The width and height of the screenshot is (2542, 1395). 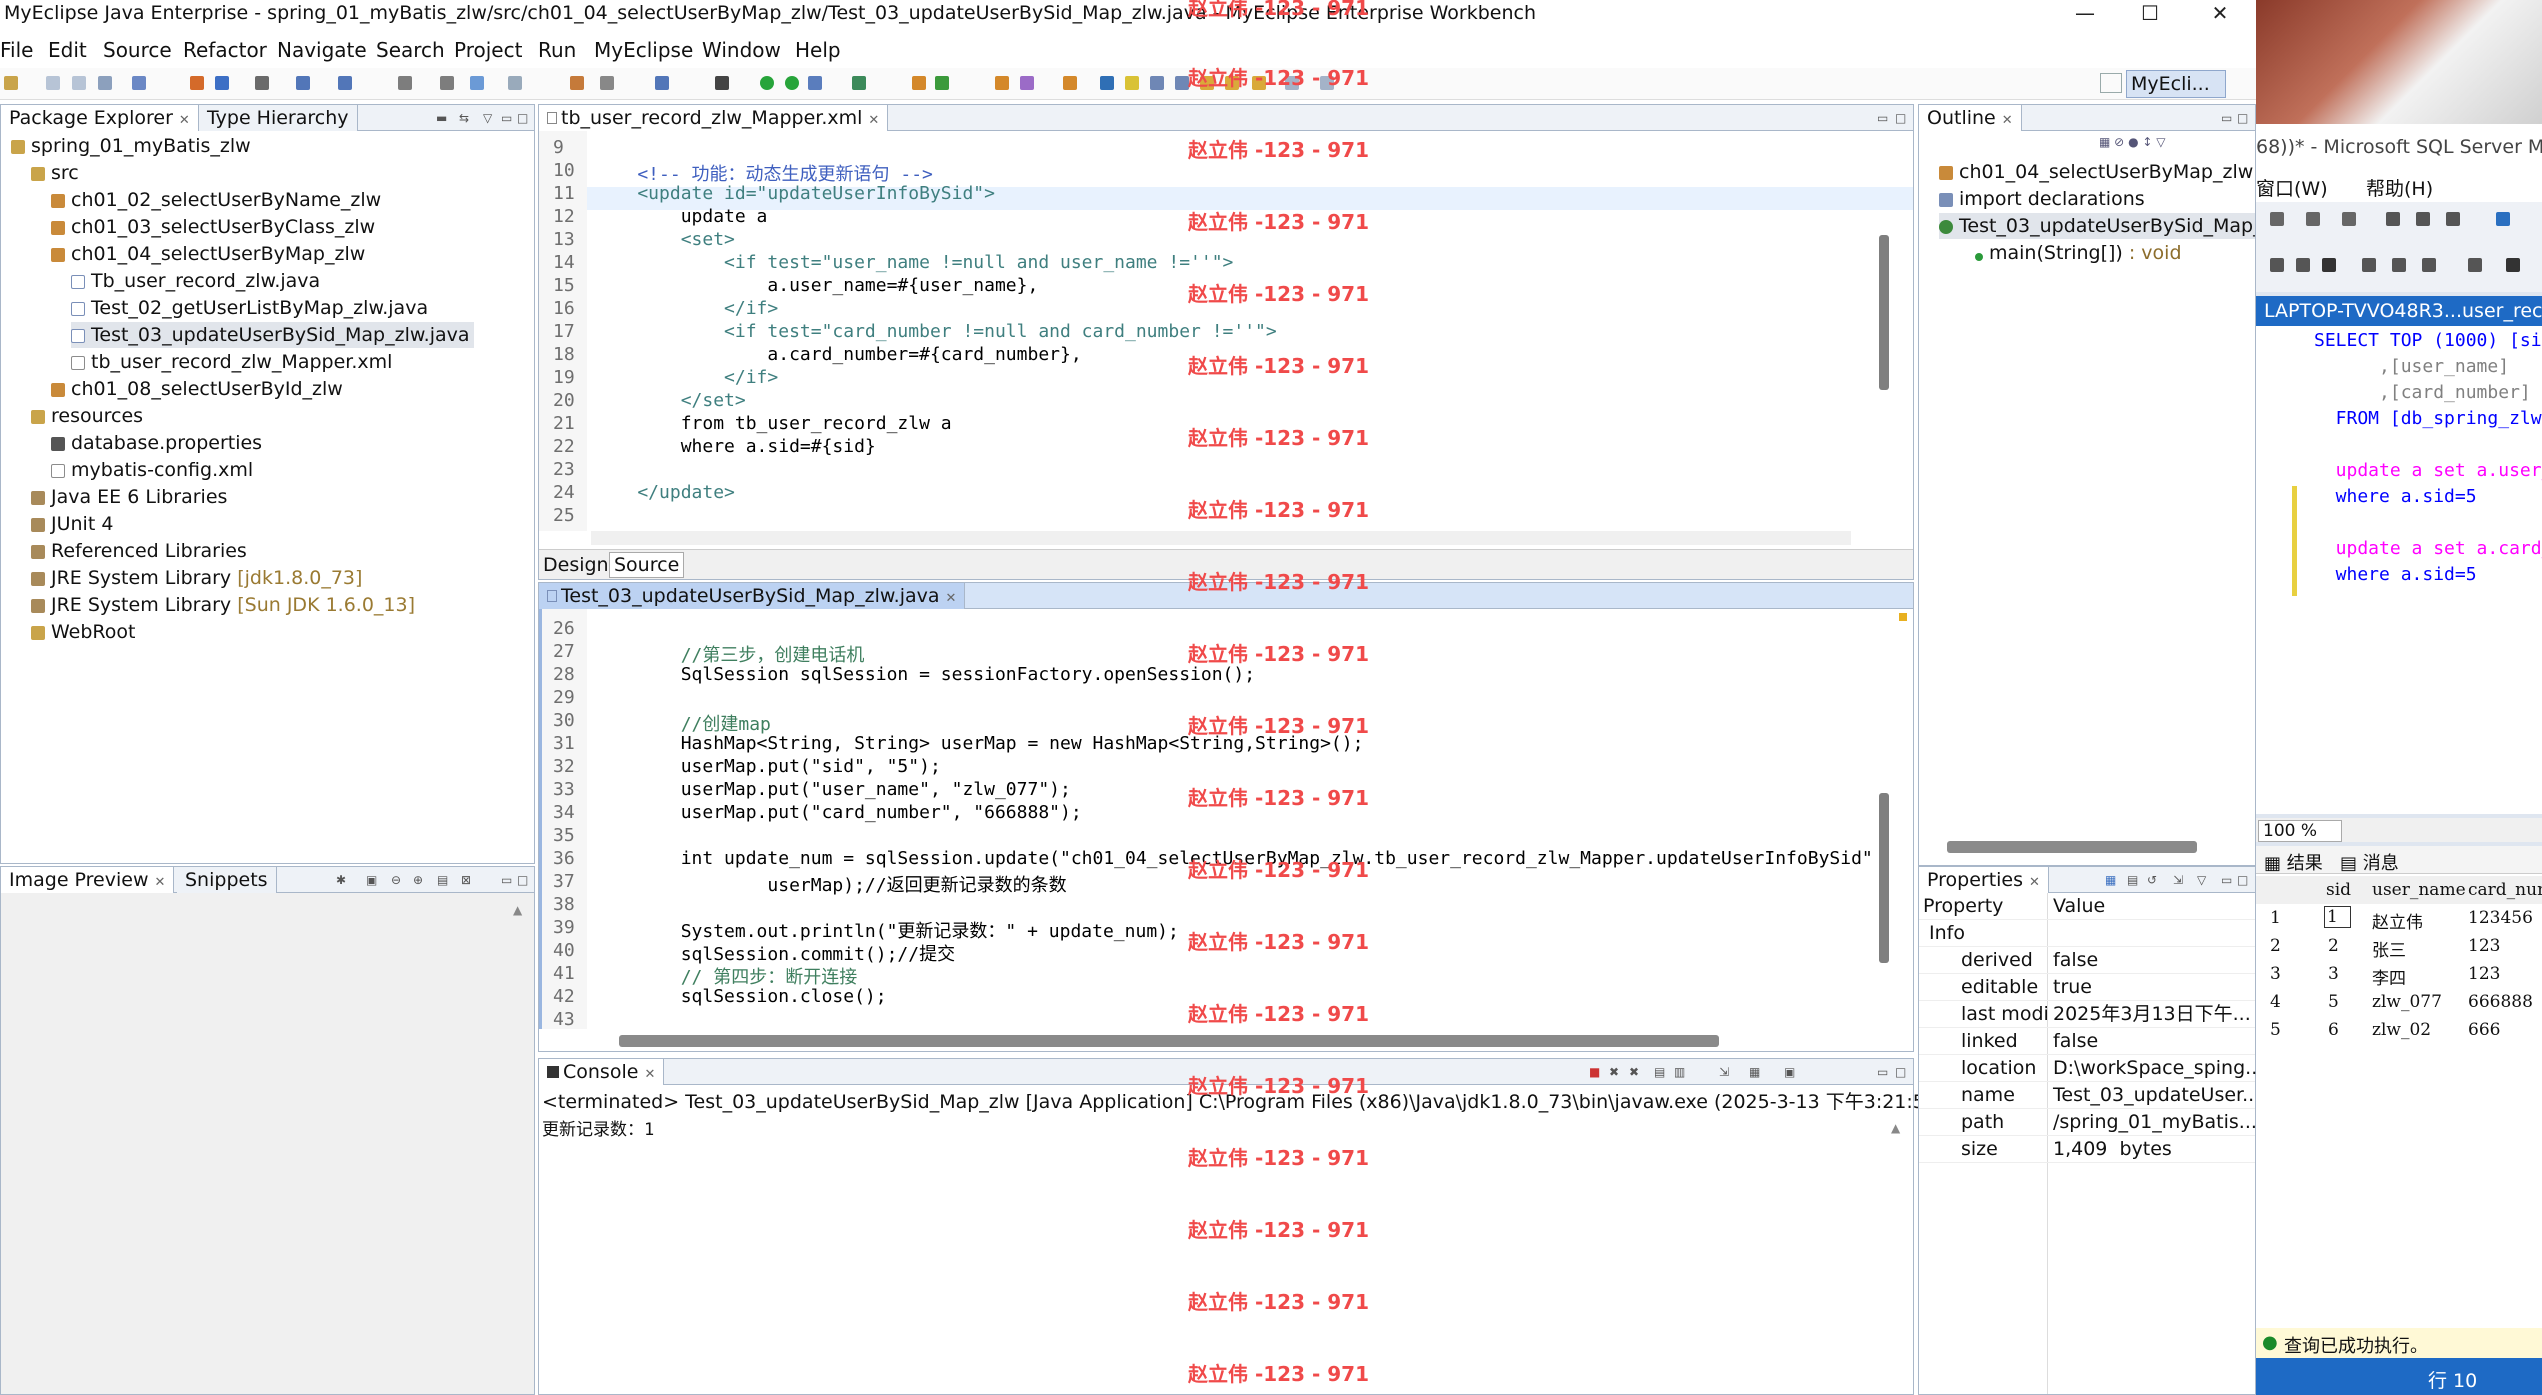 What do you see at coordinates (303, 83) in the screenshot?
I see `deploy-icon` at bounding box center [303, 83].